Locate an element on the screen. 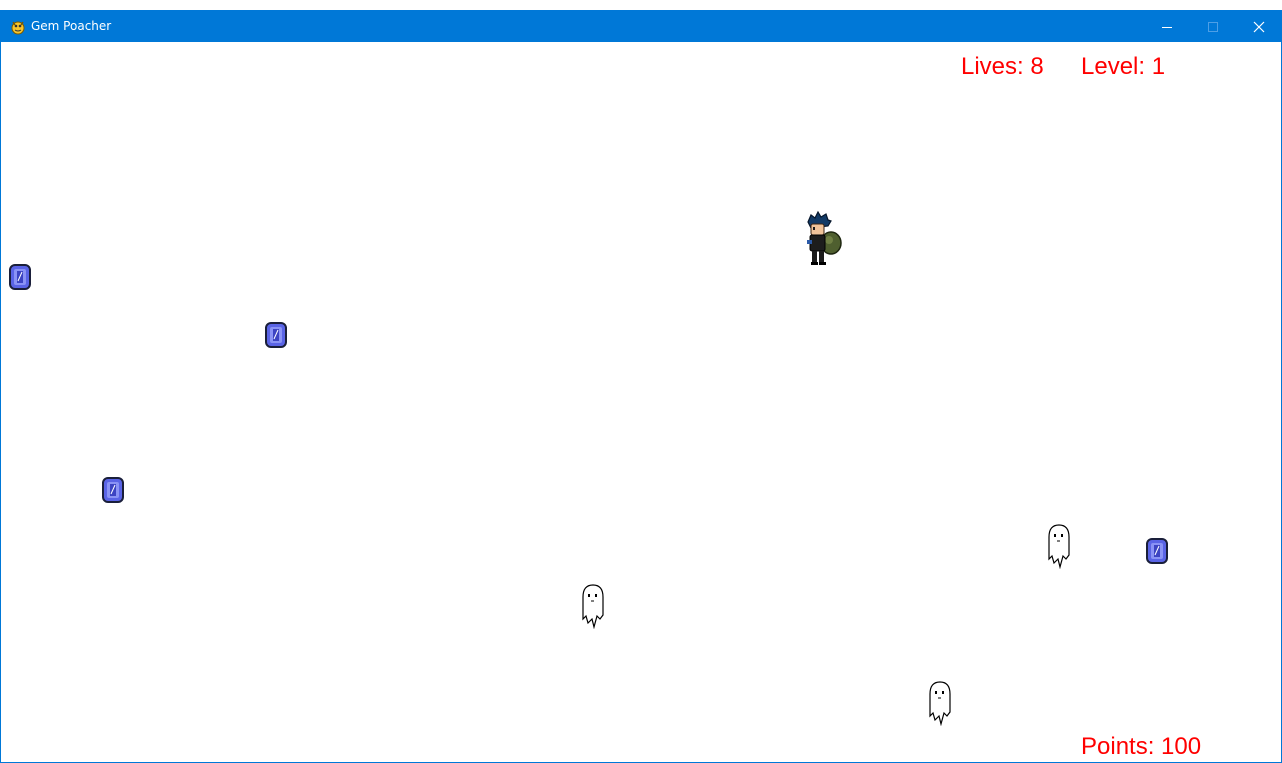  player-thief is located at coordinates (825, 240).